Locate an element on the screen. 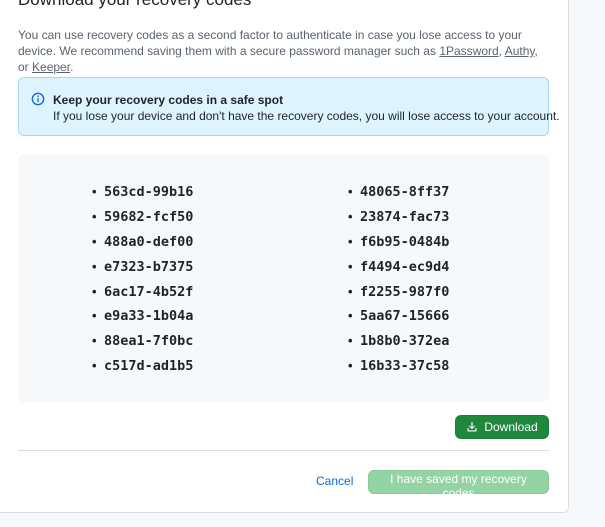 This screenshot has height=527, width=605. download-label: Download is located at coordinates (511, 427).